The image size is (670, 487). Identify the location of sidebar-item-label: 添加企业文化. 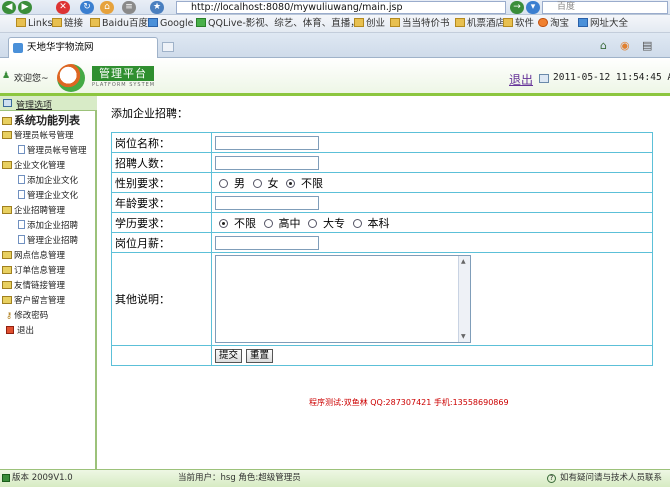
(53, 181).